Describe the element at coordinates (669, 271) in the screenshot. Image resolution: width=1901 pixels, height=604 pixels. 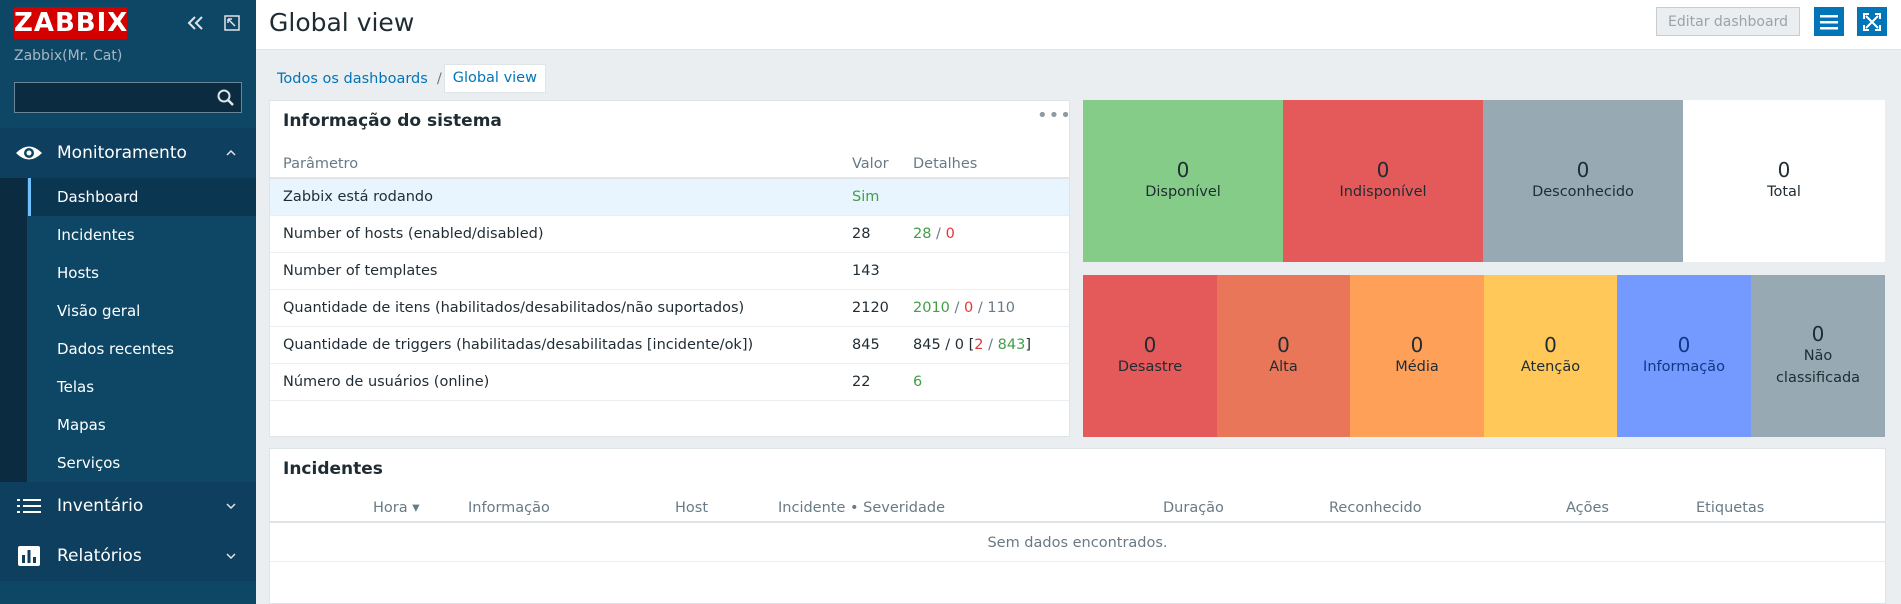
I see `table-row: Number of templates 143` at that location.